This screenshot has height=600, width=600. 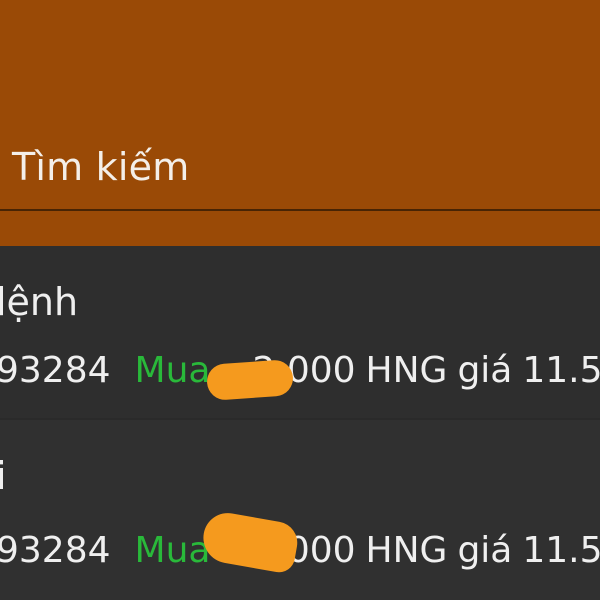 I want to click on order-card-title: lệnh, so click(x=39, y=302).